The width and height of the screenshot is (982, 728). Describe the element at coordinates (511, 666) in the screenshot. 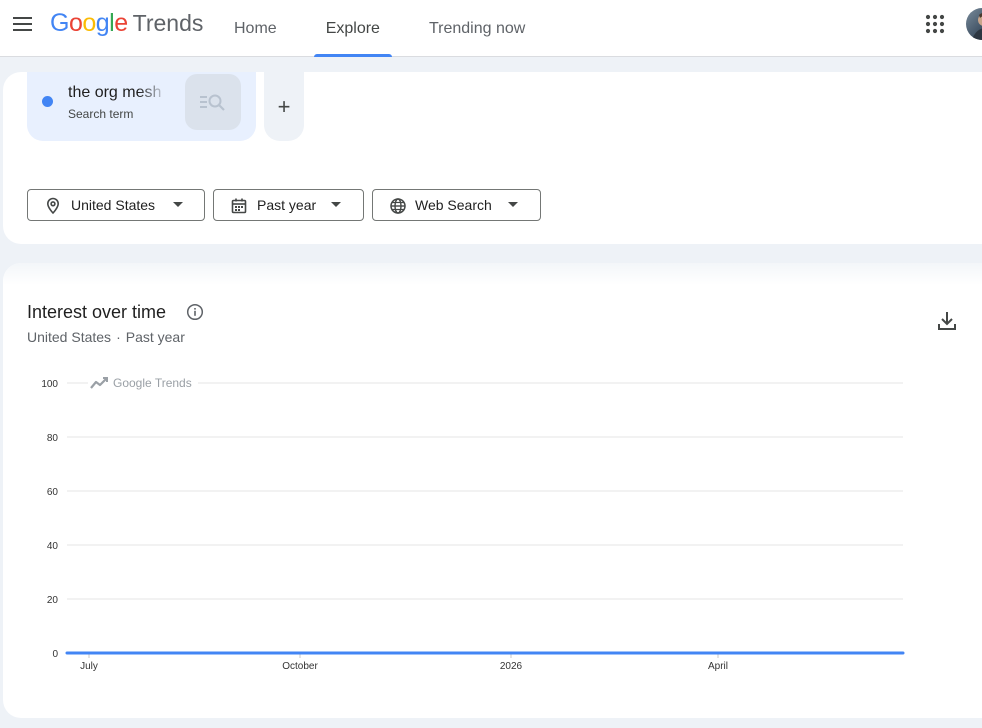

I see `x-tick-label: 2026` at that location.